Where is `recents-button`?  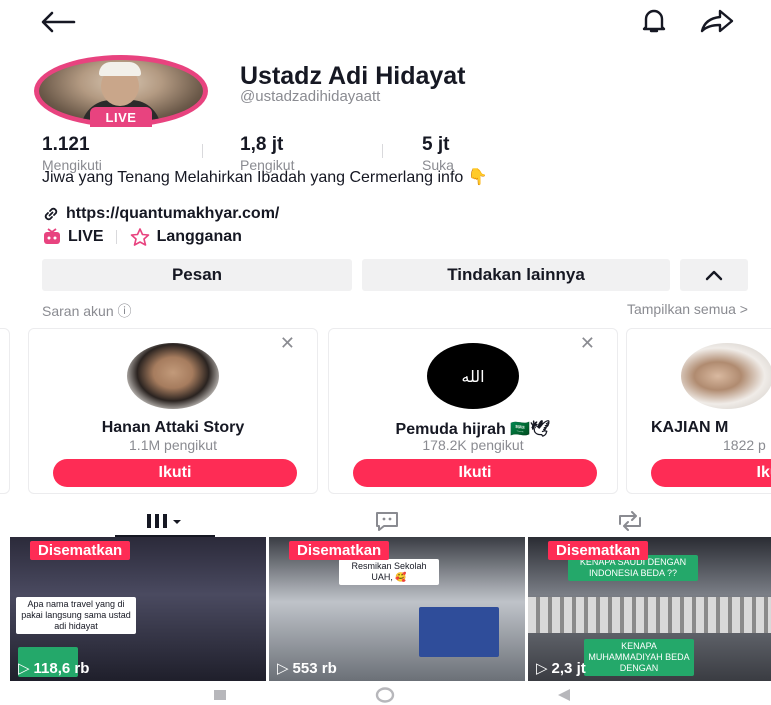 recents-button is located at coordinates (220, 695).